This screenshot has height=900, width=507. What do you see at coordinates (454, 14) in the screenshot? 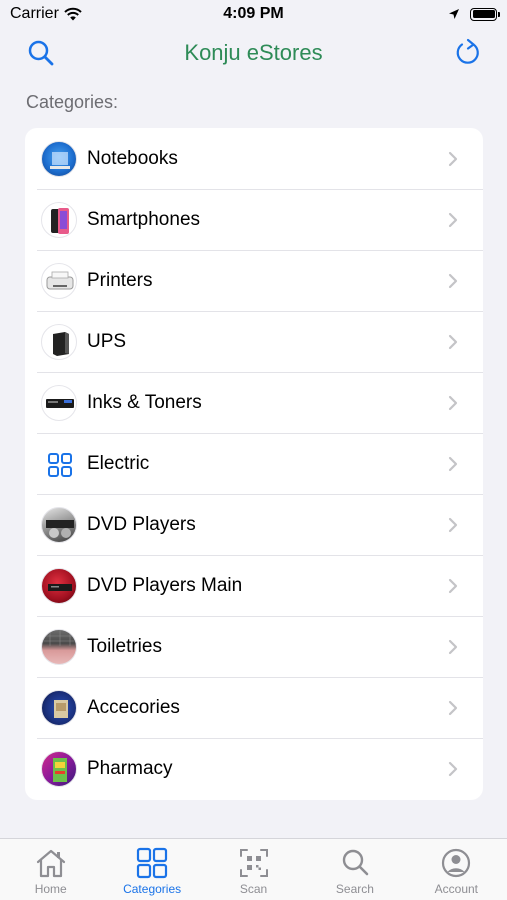
I see `location-arrow-icon` at bounding box center [454, 14].